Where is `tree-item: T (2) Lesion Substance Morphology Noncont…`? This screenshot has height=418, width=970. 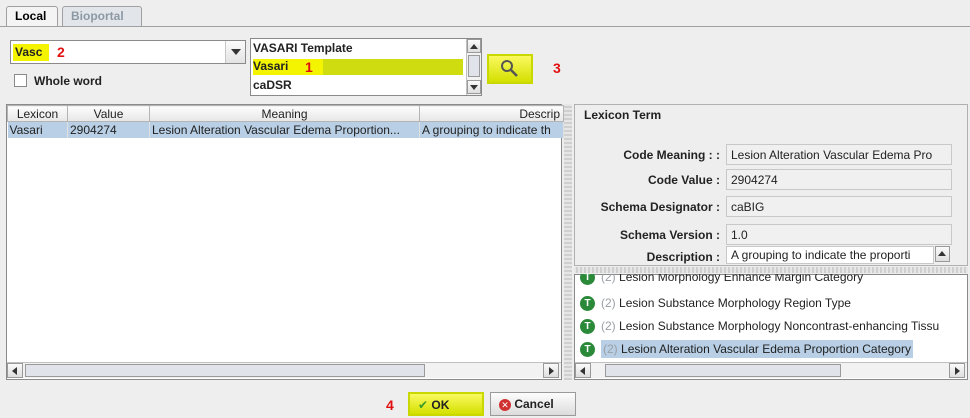
tree-item: T (2) Lesion Substance Morphology Noncont… is located at coordinates (773, 329).